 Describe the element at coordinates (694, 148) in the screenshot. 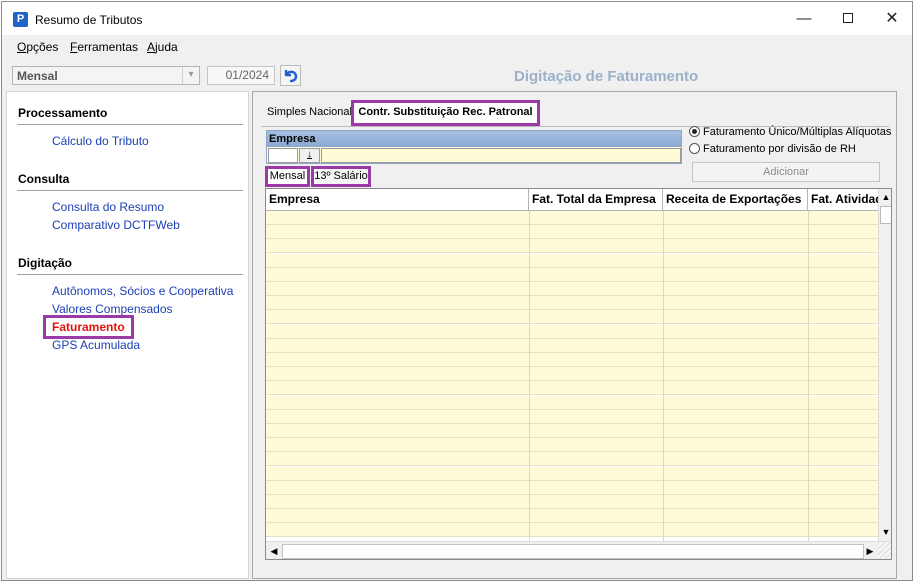

I see `radio-unchecked-icon` at that location.